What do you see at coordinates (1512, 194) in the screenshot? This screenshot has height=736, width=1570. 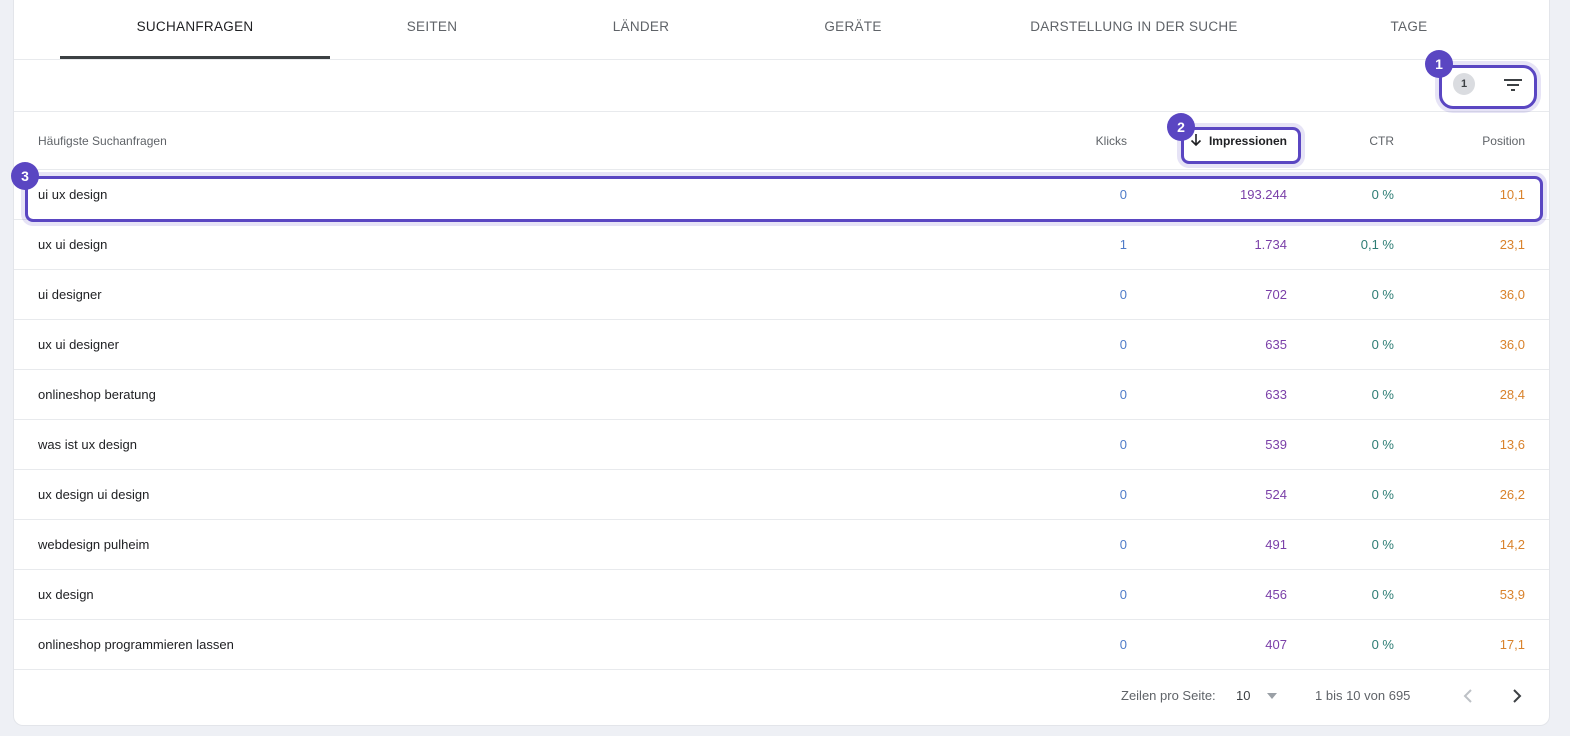 I see `position-cell: 10,1` at bounding box center [1512, 194].